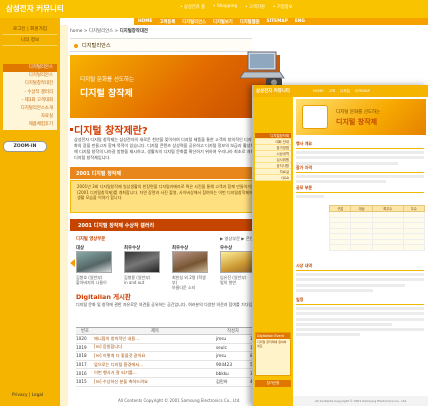 This screenshot has width=428, height=406. What do you see at coordinates (85, 331) in the screenshot?
I see `col-number: 번호` at bounding box center [85, 331].